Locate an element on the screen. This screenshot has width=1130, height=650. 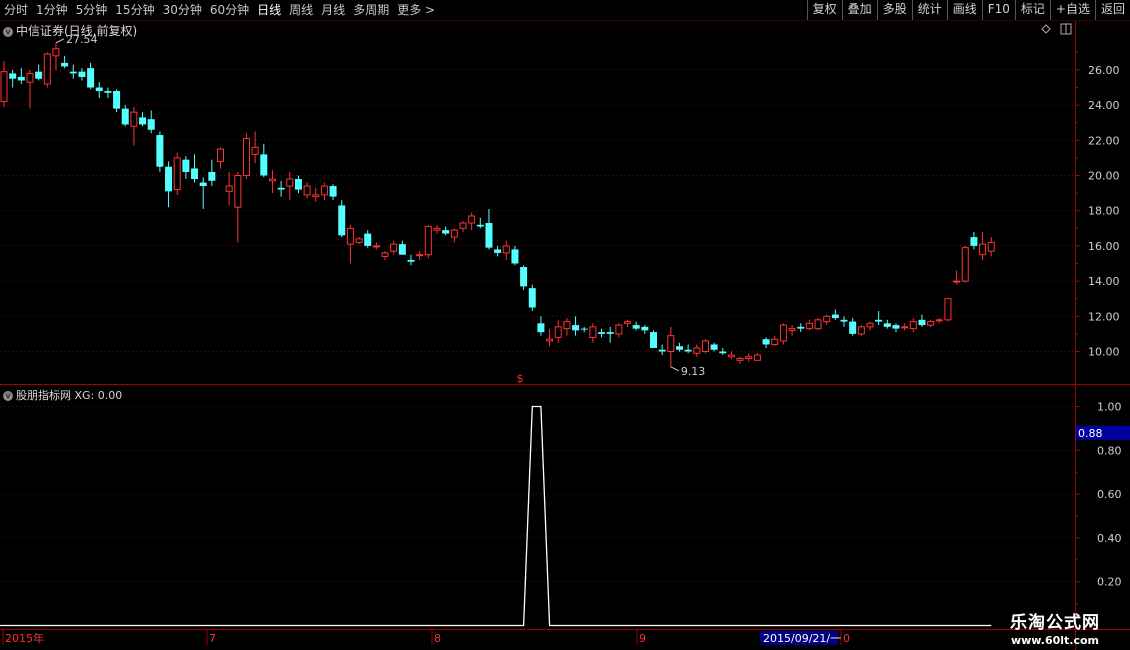
y-axis-label: 18.00 is located at coordinates (1104, 211).